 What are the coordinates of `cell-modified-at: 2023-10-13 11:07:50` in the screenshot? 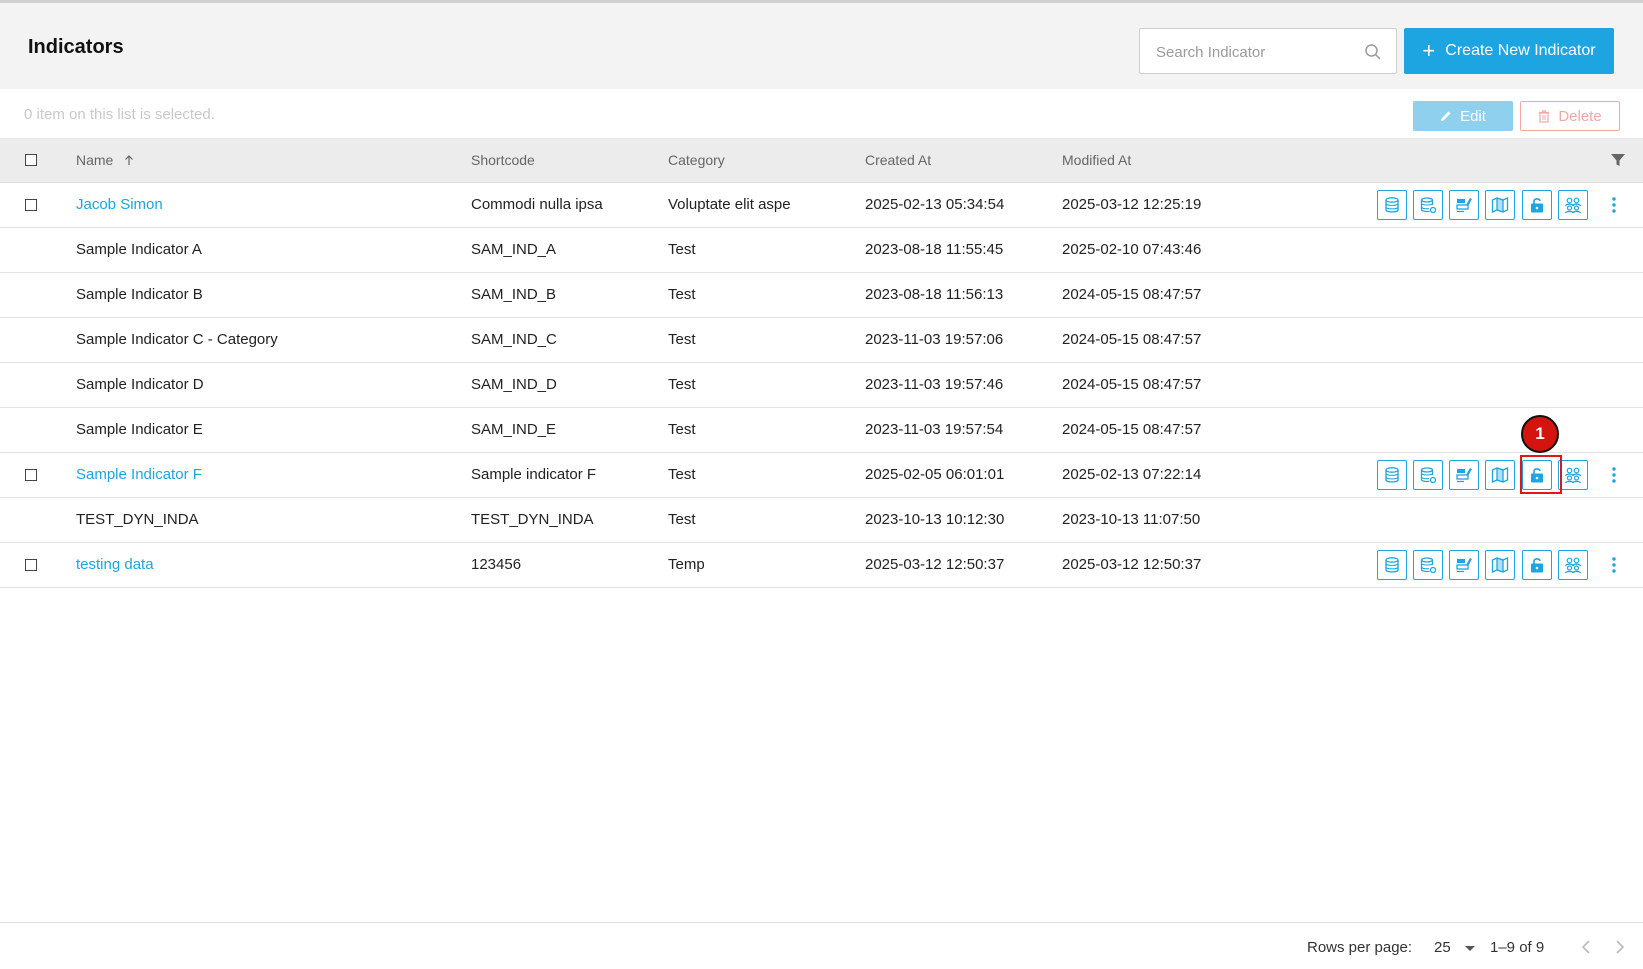 It's located at (1131, 519).